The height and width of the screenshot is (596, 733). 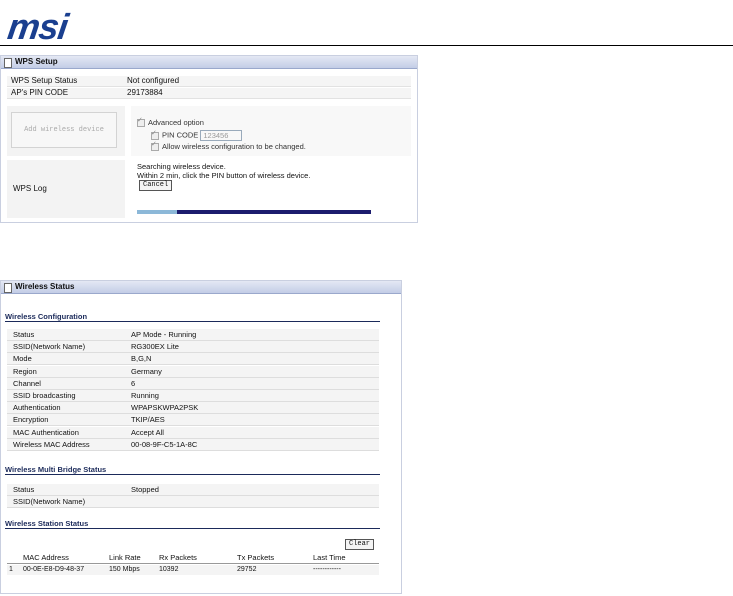 What do you see at coordinates (256, 557) in the screenshot?
I see `col-tx-packets: Tx Packets` at bounding box center [256, 557].